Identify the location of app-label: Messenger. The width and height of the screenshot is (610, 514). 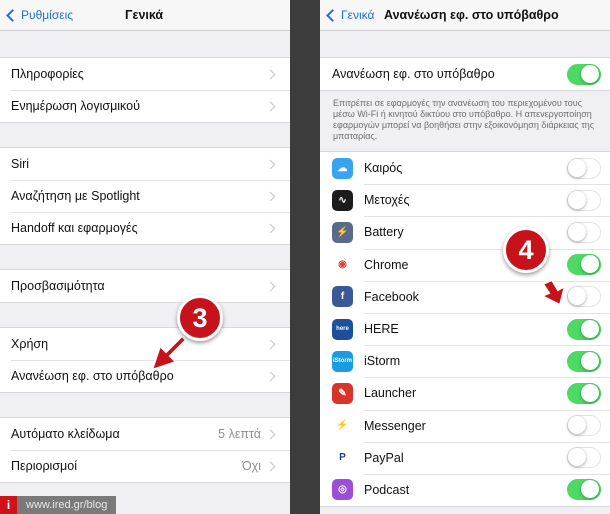
(395, 425).